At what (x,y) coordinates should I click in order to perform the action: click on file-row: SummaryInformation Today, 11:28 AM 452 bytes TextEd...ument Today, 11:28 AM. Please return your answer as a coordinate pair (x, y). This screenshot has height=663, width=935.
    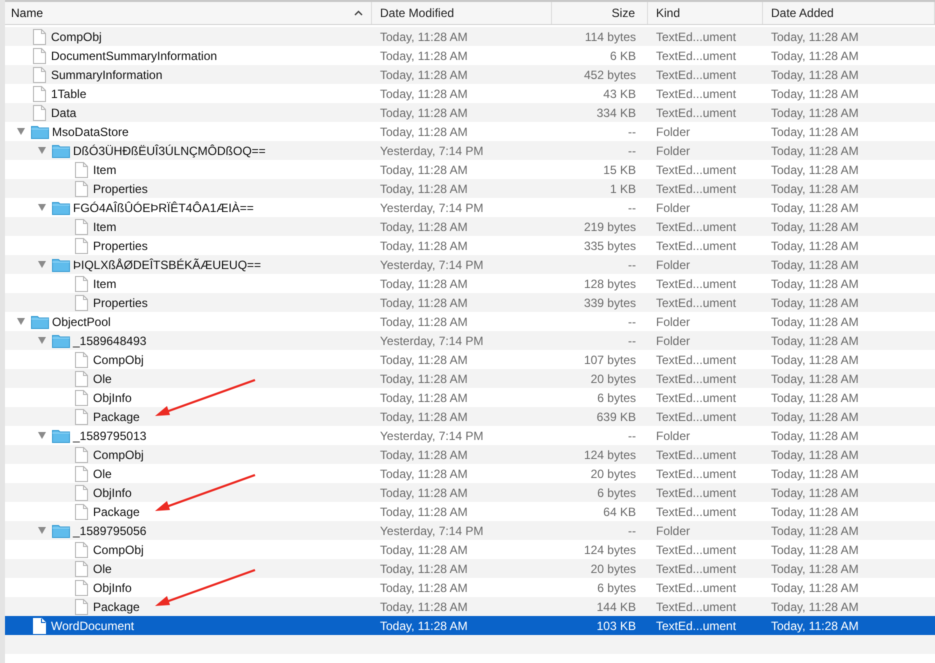
    Looking at the image, I should click on (470, 74).